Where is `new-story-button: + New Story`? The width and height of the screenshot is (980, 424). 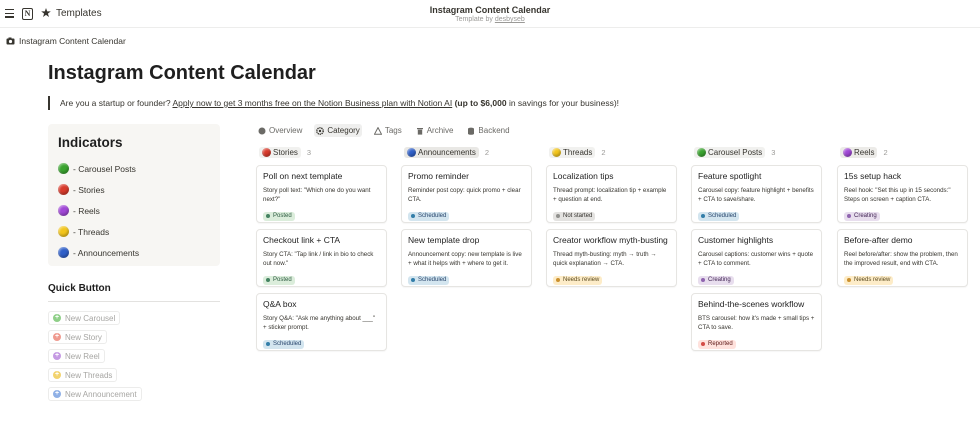 new-story-button: + New Story is located at coordinates (77, 337).